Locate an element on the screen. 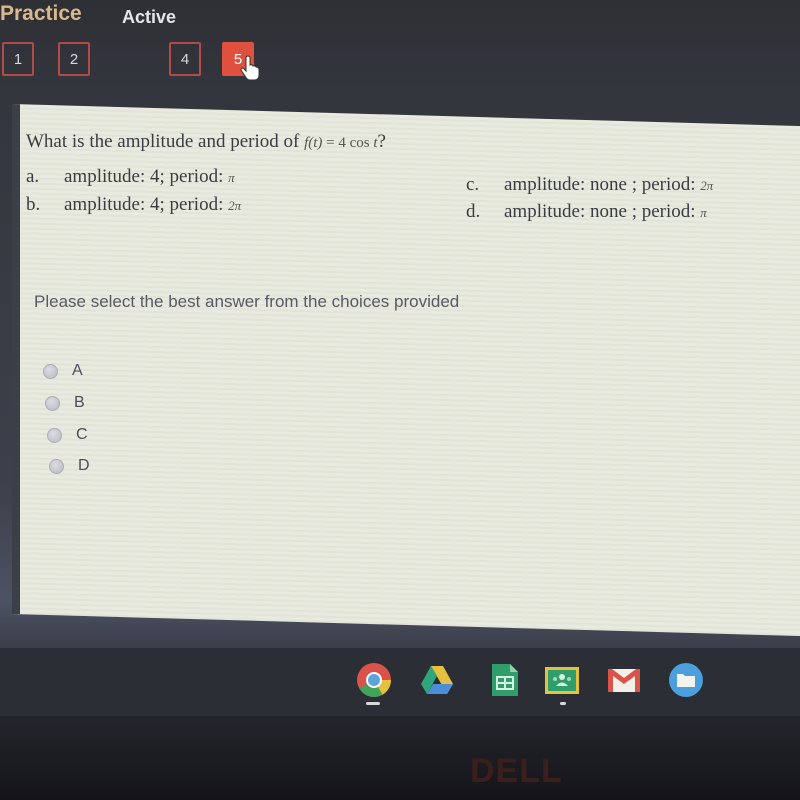  choice-d: d. amplitude: none ; period: π is located at coordinates (586, 212).